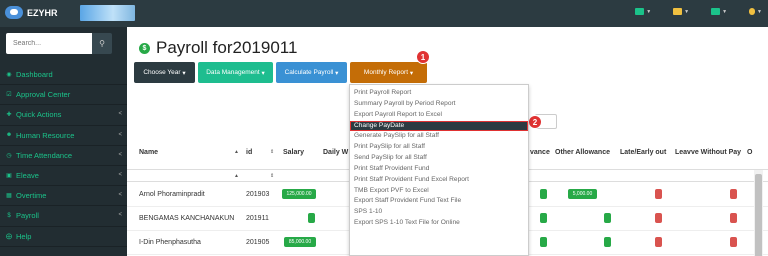  I want to click on column-header-overtime: O, so click(749, 152).